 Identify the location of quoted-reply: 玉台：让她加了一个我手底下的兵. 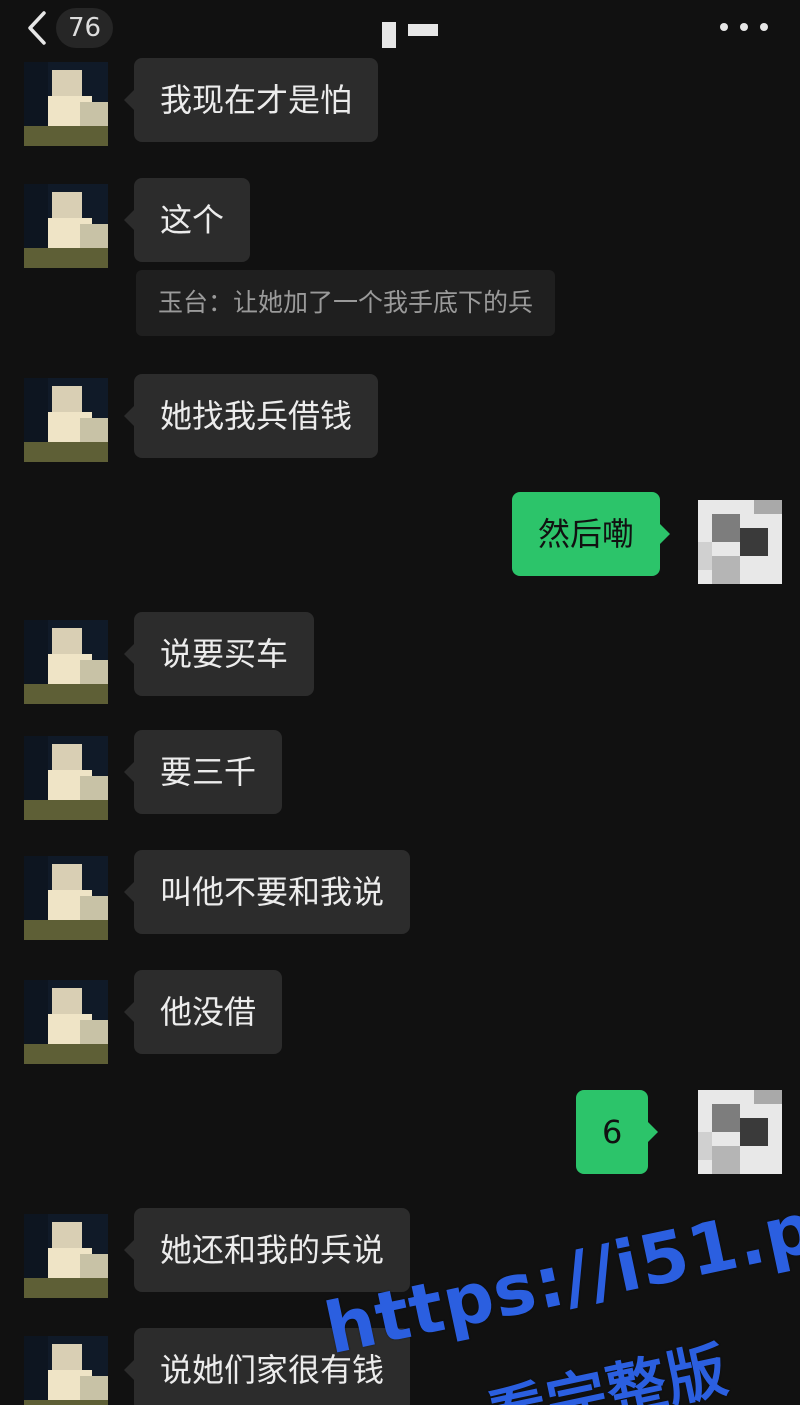
(346, 303).